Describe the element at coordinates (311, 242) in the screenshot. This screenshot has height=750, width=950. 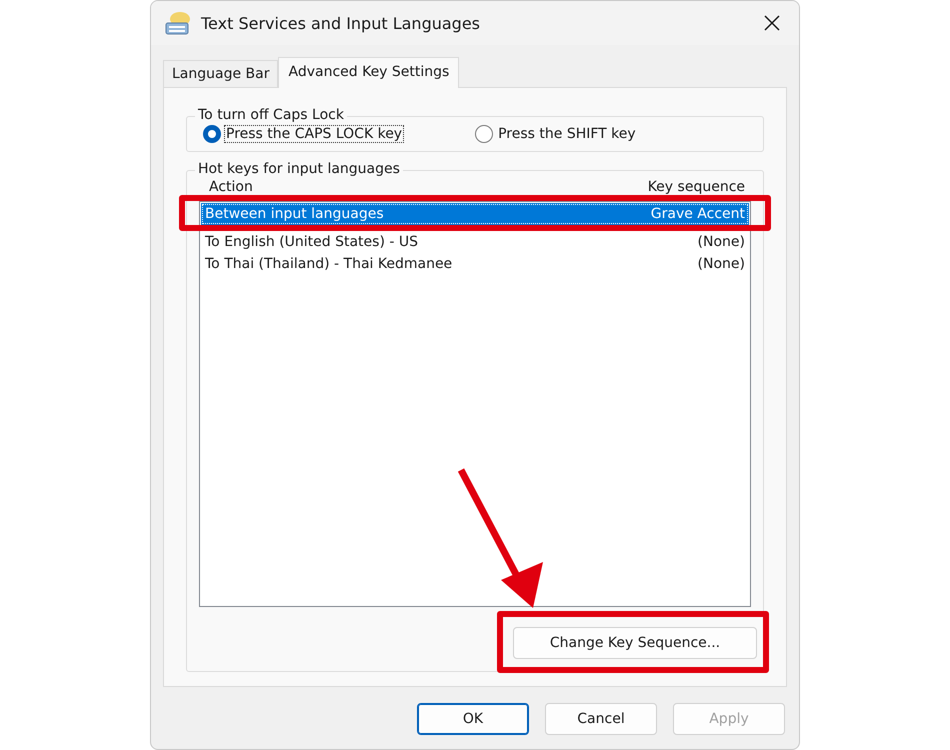
I see `action-cell: To English (United States) - US` at that location.